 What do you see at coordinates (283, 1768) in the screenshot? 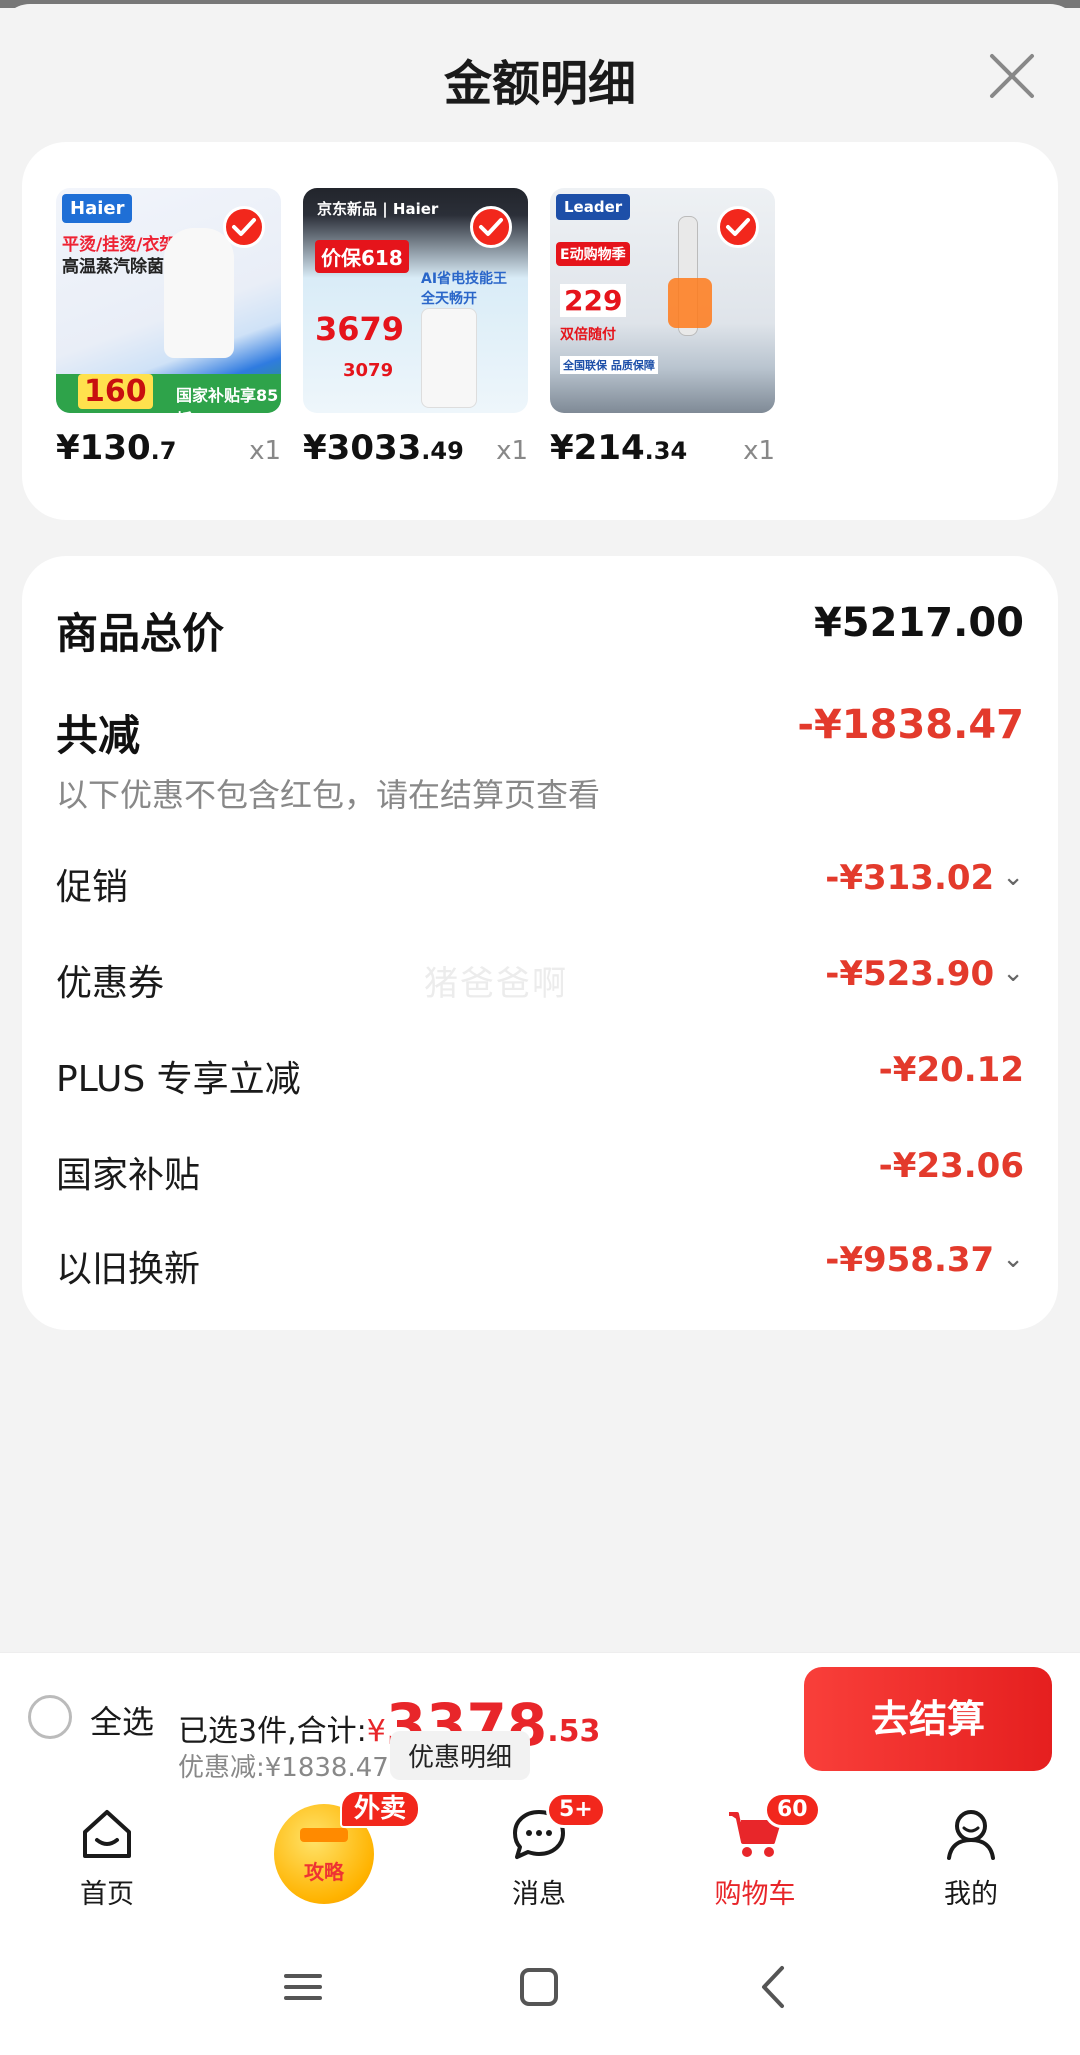
I see `discount-amount: 优惠减:¥1838.47` at bounding box center [283, 1768].